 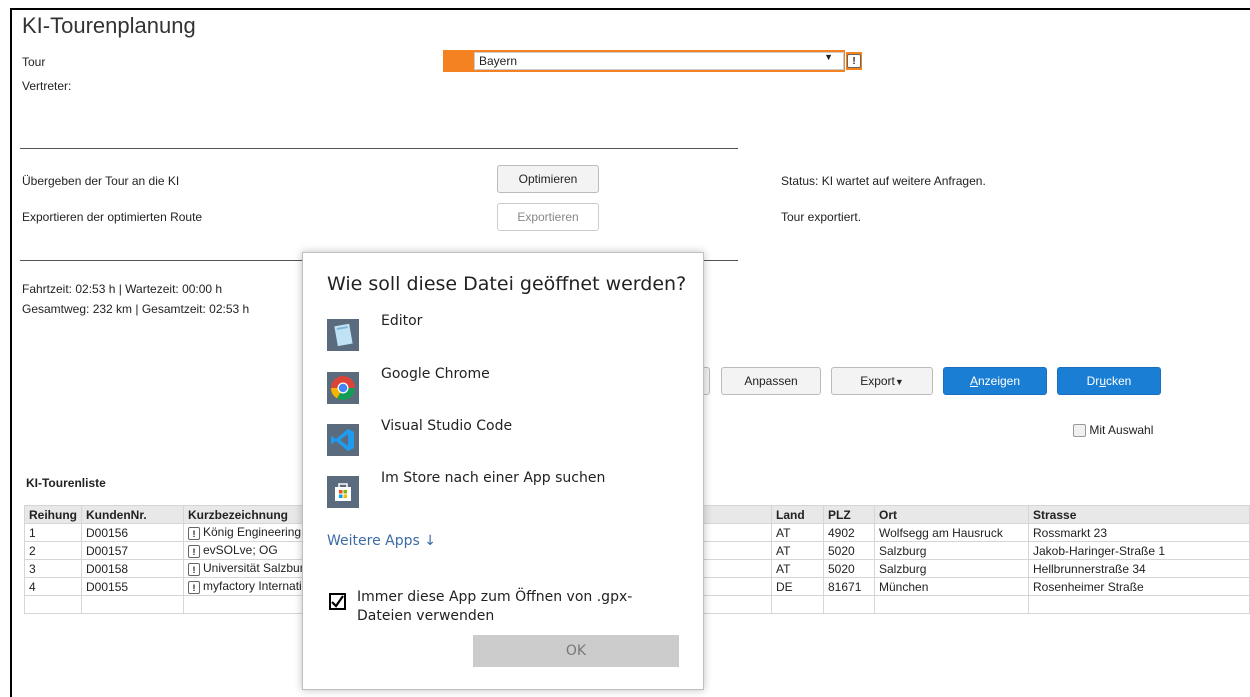 I want to click on always-use-checkbox, so click(x=337, y=601).